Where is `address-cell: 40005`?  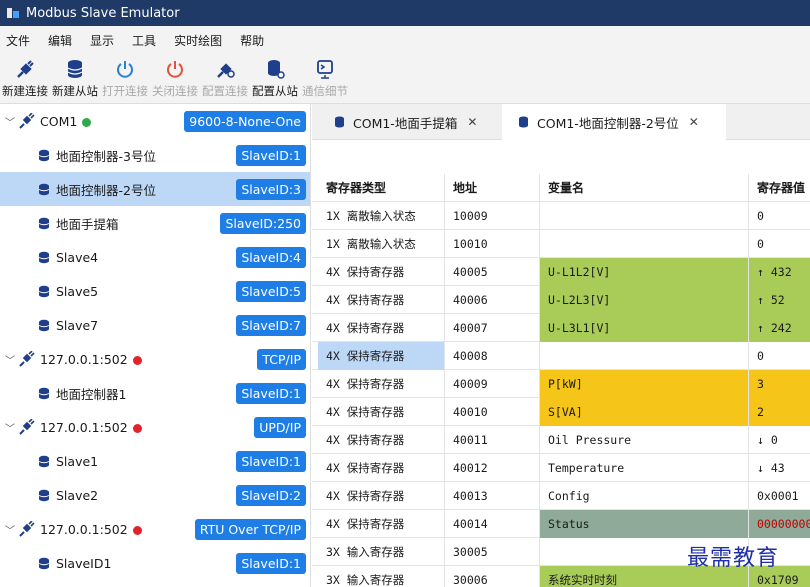 address-cell: 40005 is located at coordinates (491, 272).